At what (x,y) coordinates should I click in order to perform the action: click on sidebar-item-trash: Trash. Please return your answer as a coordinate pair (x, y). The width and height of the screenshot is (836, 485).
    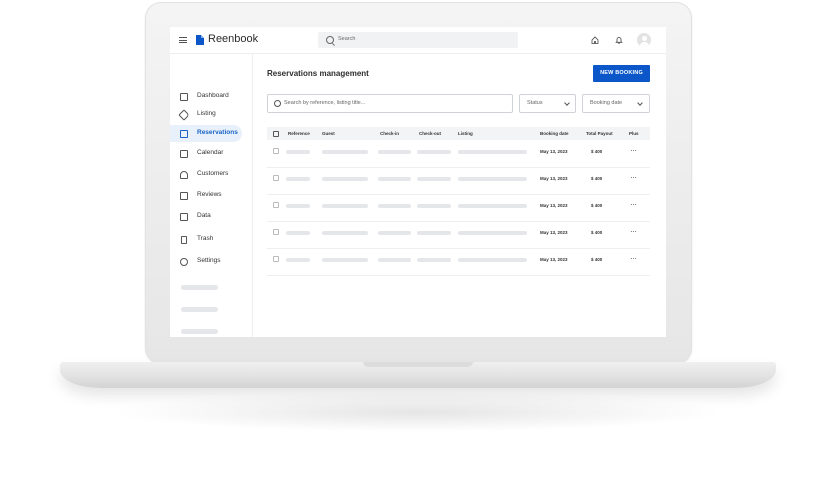
    Looking at the image, I should click on (206, 239).